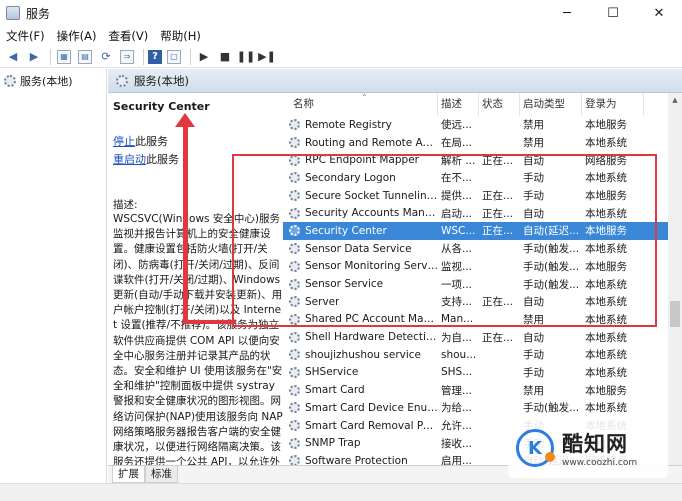 Image resolution: width=682 pixels, height=501 pixels. What do you see at coordinates (204, 57) in the screenshot?
I see `start-service-icon: ▶` at bounding box center [204, 57].